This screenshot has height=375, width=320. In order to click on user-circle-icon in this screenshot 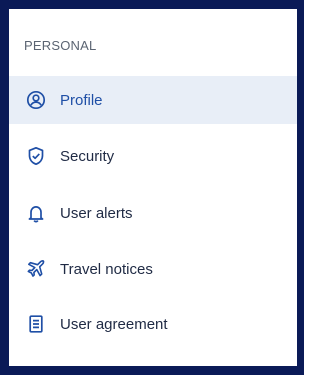, I will do `click(36, 100)`.